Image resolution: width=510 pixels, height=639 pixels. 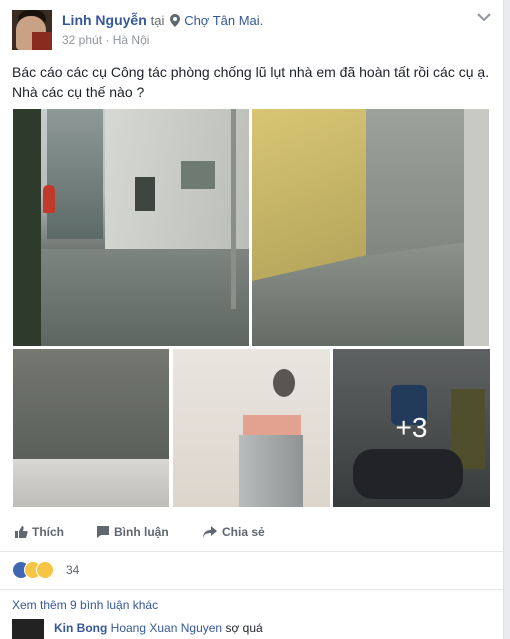 I want to click on place-link: Chợ Tân Mai., so click(x=223, y=20).